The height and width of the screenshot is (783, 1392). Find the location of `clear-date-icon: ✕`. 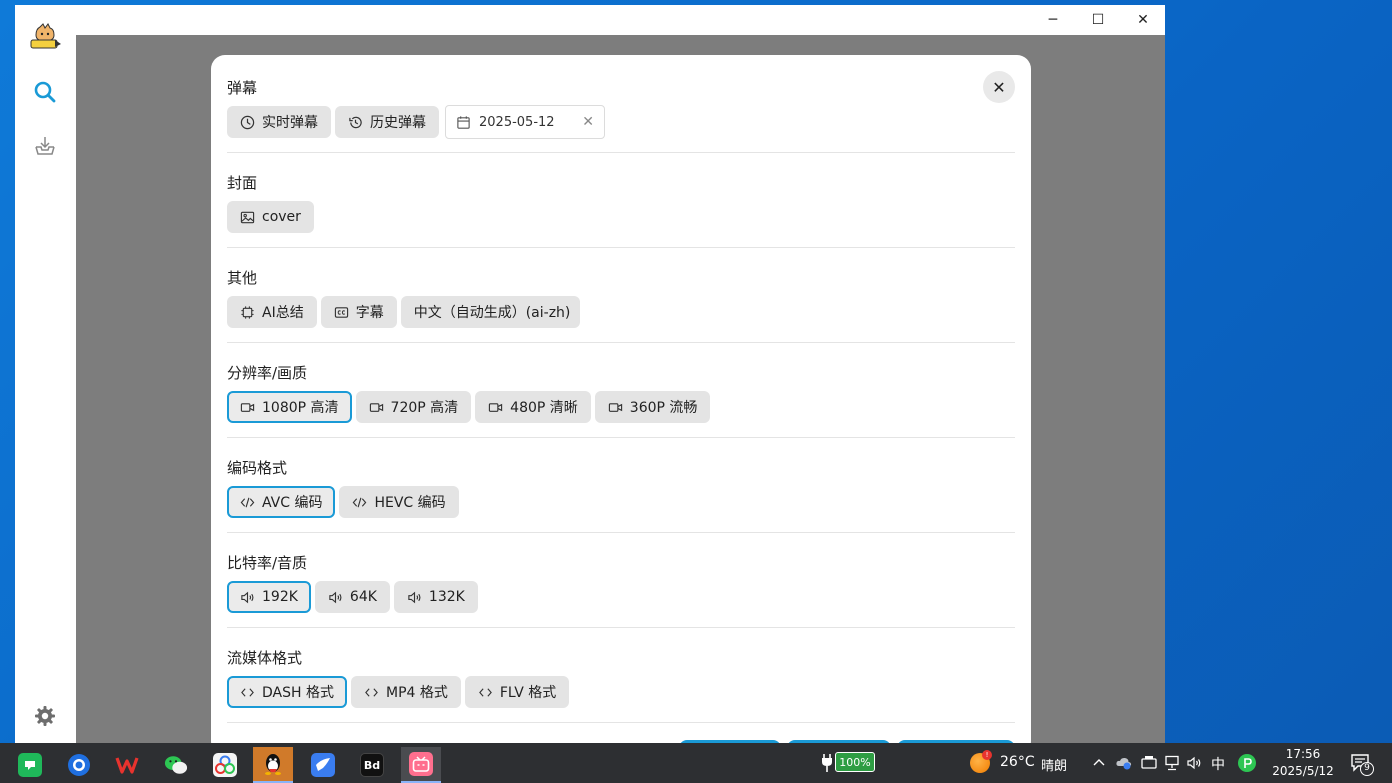

clear-date-icon: ✕ is located at coordinates (588, 122).